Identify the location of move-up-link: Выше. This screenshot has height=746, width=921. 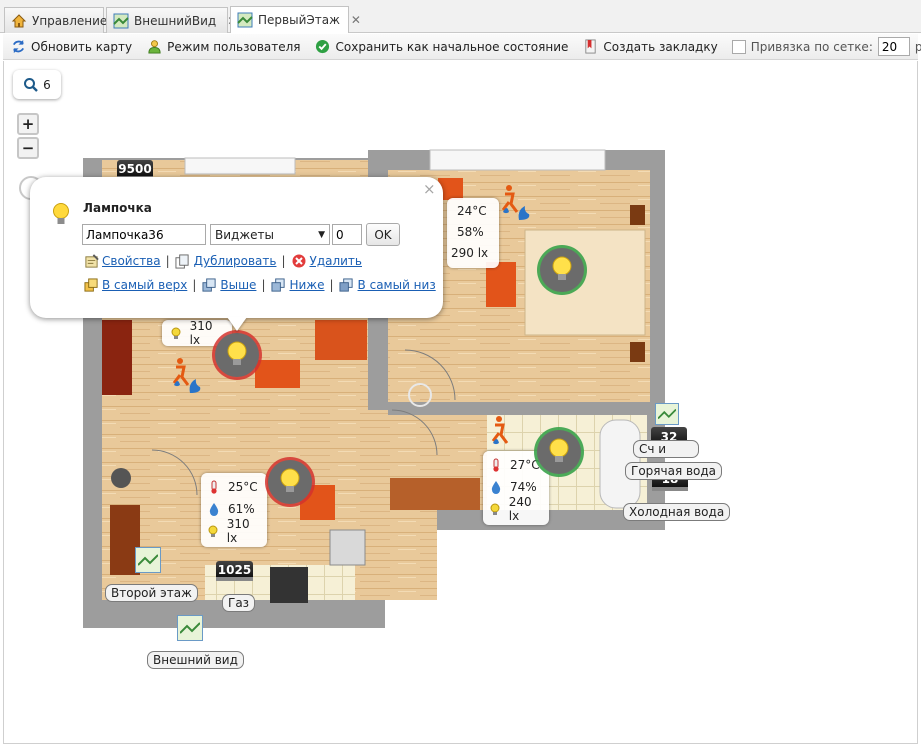
(238, 285).